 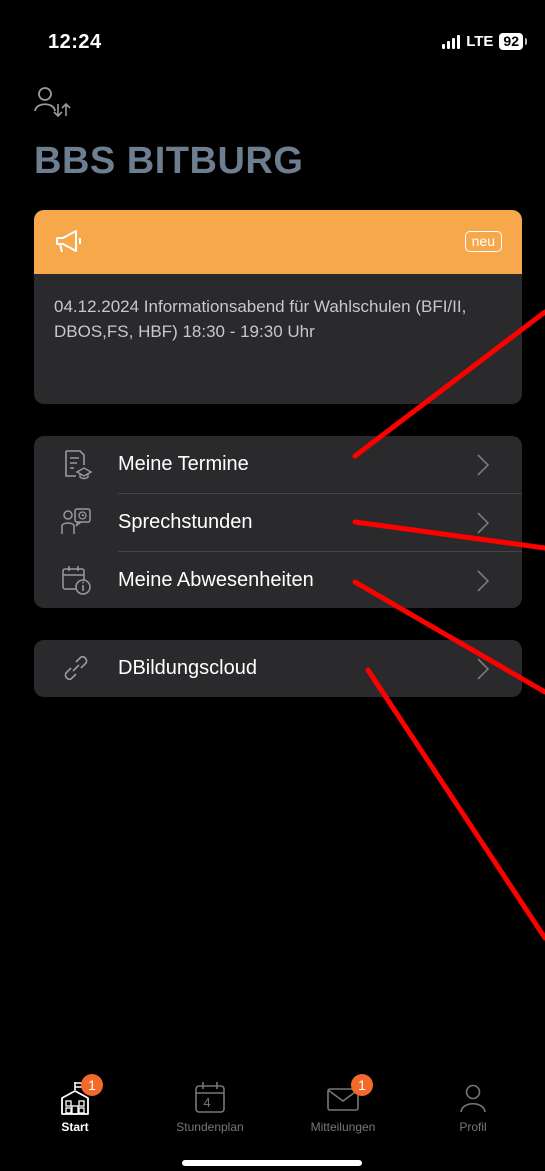 I want to click on tab-profil: Profil, so click(x=473, y=1107).